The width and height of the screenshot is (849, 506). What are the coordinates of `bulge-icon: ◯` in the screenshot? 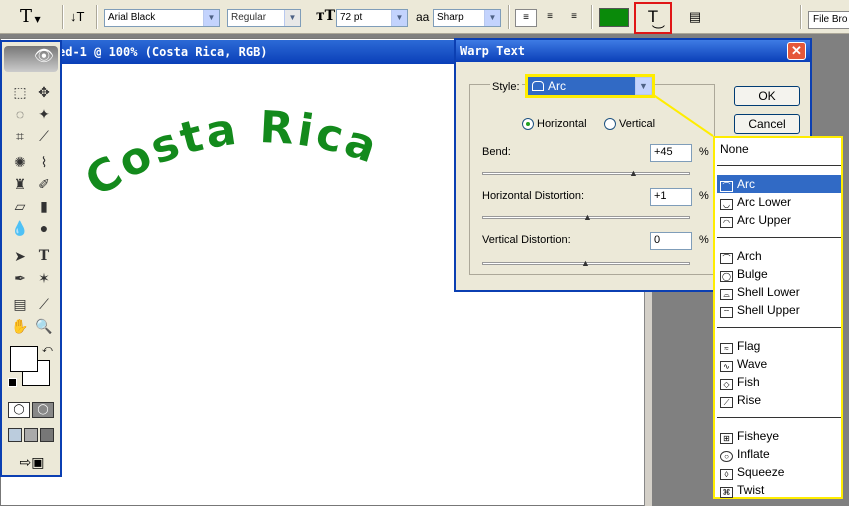 It's located at (726, 276).